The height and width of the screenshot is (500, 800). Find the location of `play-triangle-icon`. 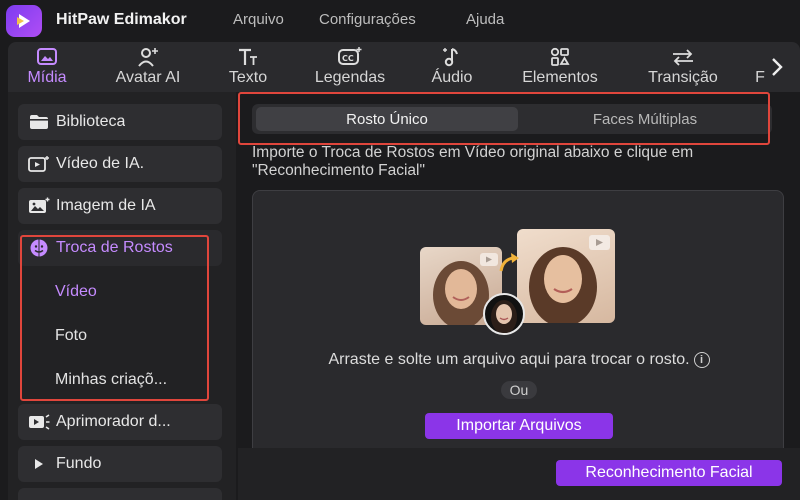

play-triangle-icon is located at coordinates (39, 464).